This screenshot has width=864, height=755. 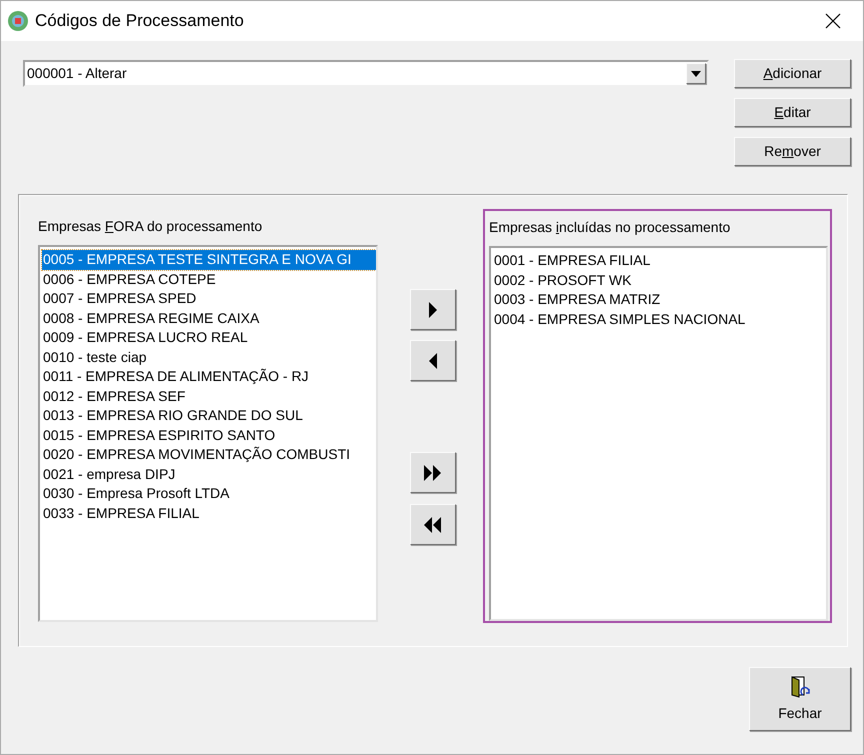 What do you see at coordinates (209, 416) in the screenshot?
I see `list-item: 0013 - EMPRESA RIO GRANDE DO SUL` at bounding box center [209, 416].